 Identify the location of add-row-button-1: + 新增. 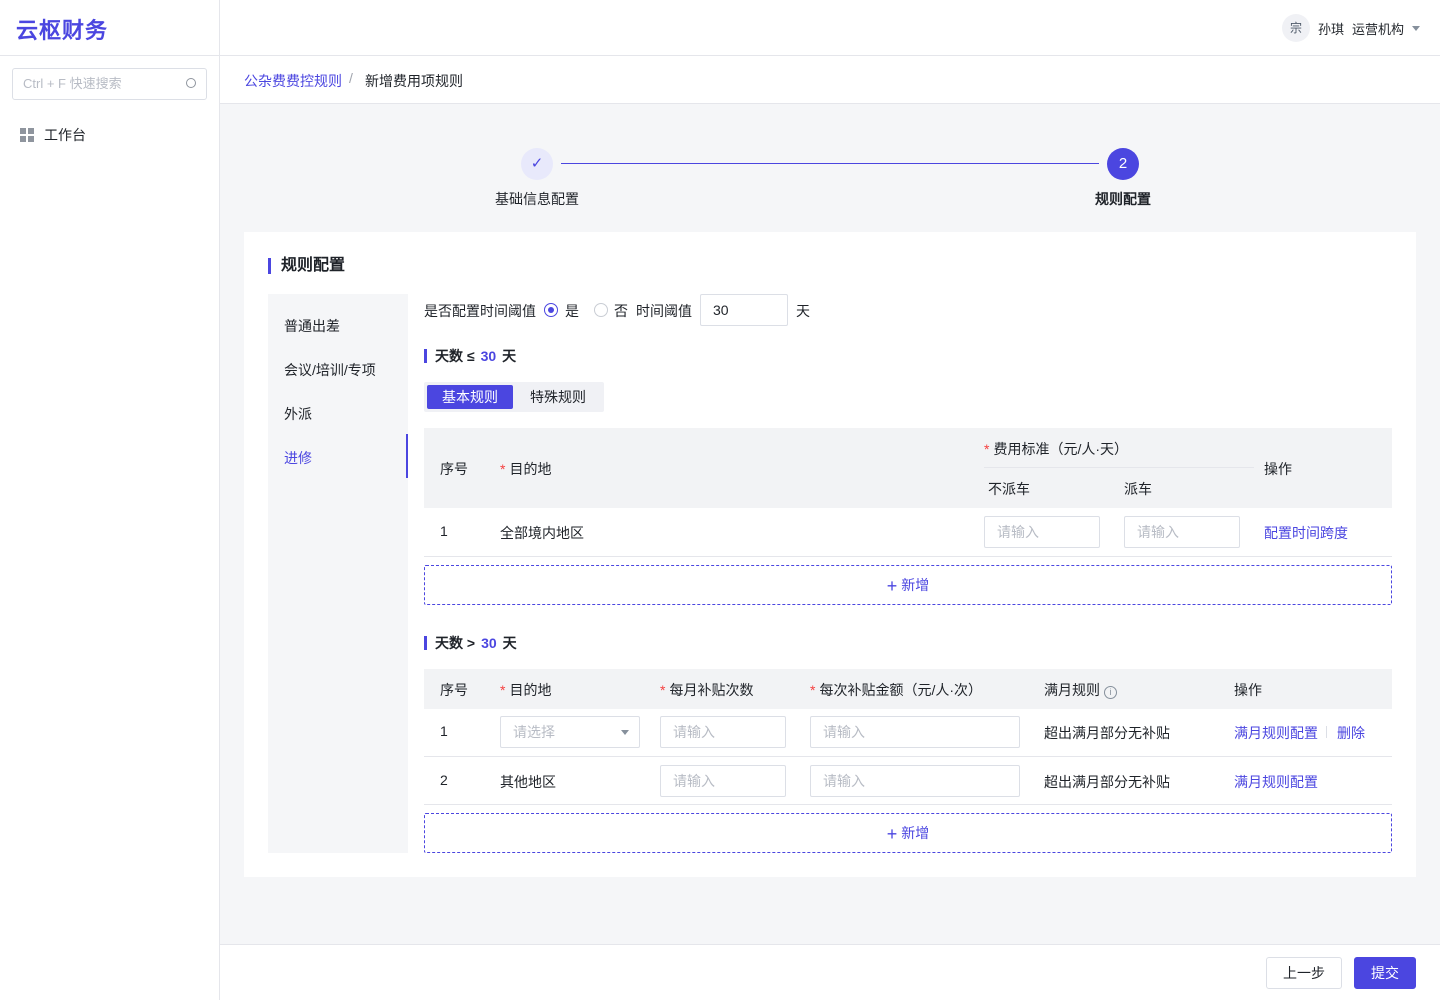
(908, 585).